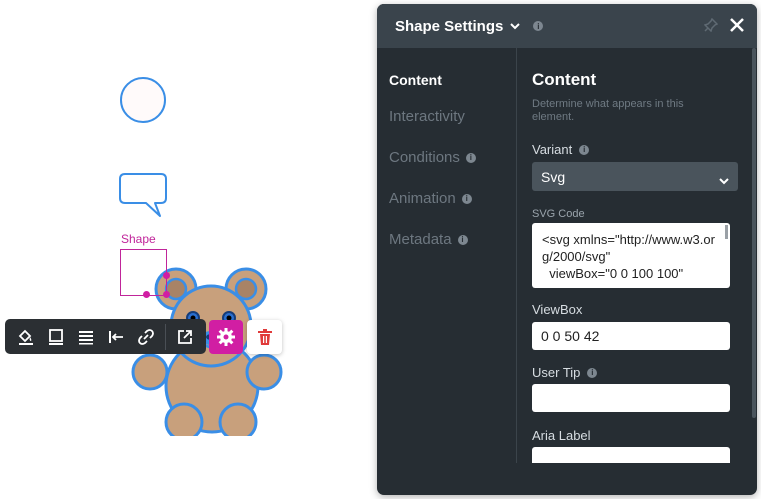  I want to click on panel-scrollbar, so click(754, 233).